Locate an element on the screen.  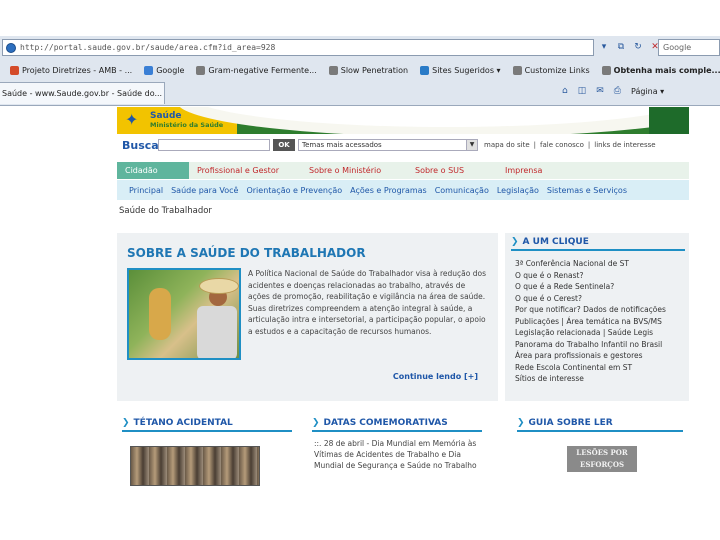
command-bar: ⌂ ◫ ✉ ⎙ Página ▾ is located at coordinates (613, 91).